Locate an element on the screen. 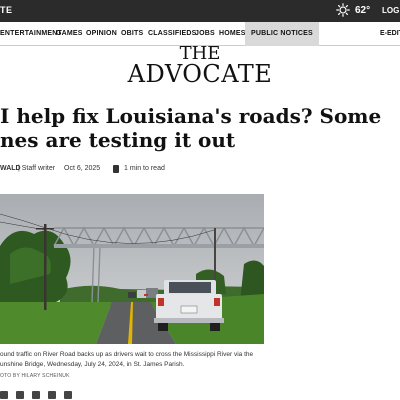 The height and width of the screenshot is (400, 400). read-time: 1 min to read is located at coordinates (144, 168).